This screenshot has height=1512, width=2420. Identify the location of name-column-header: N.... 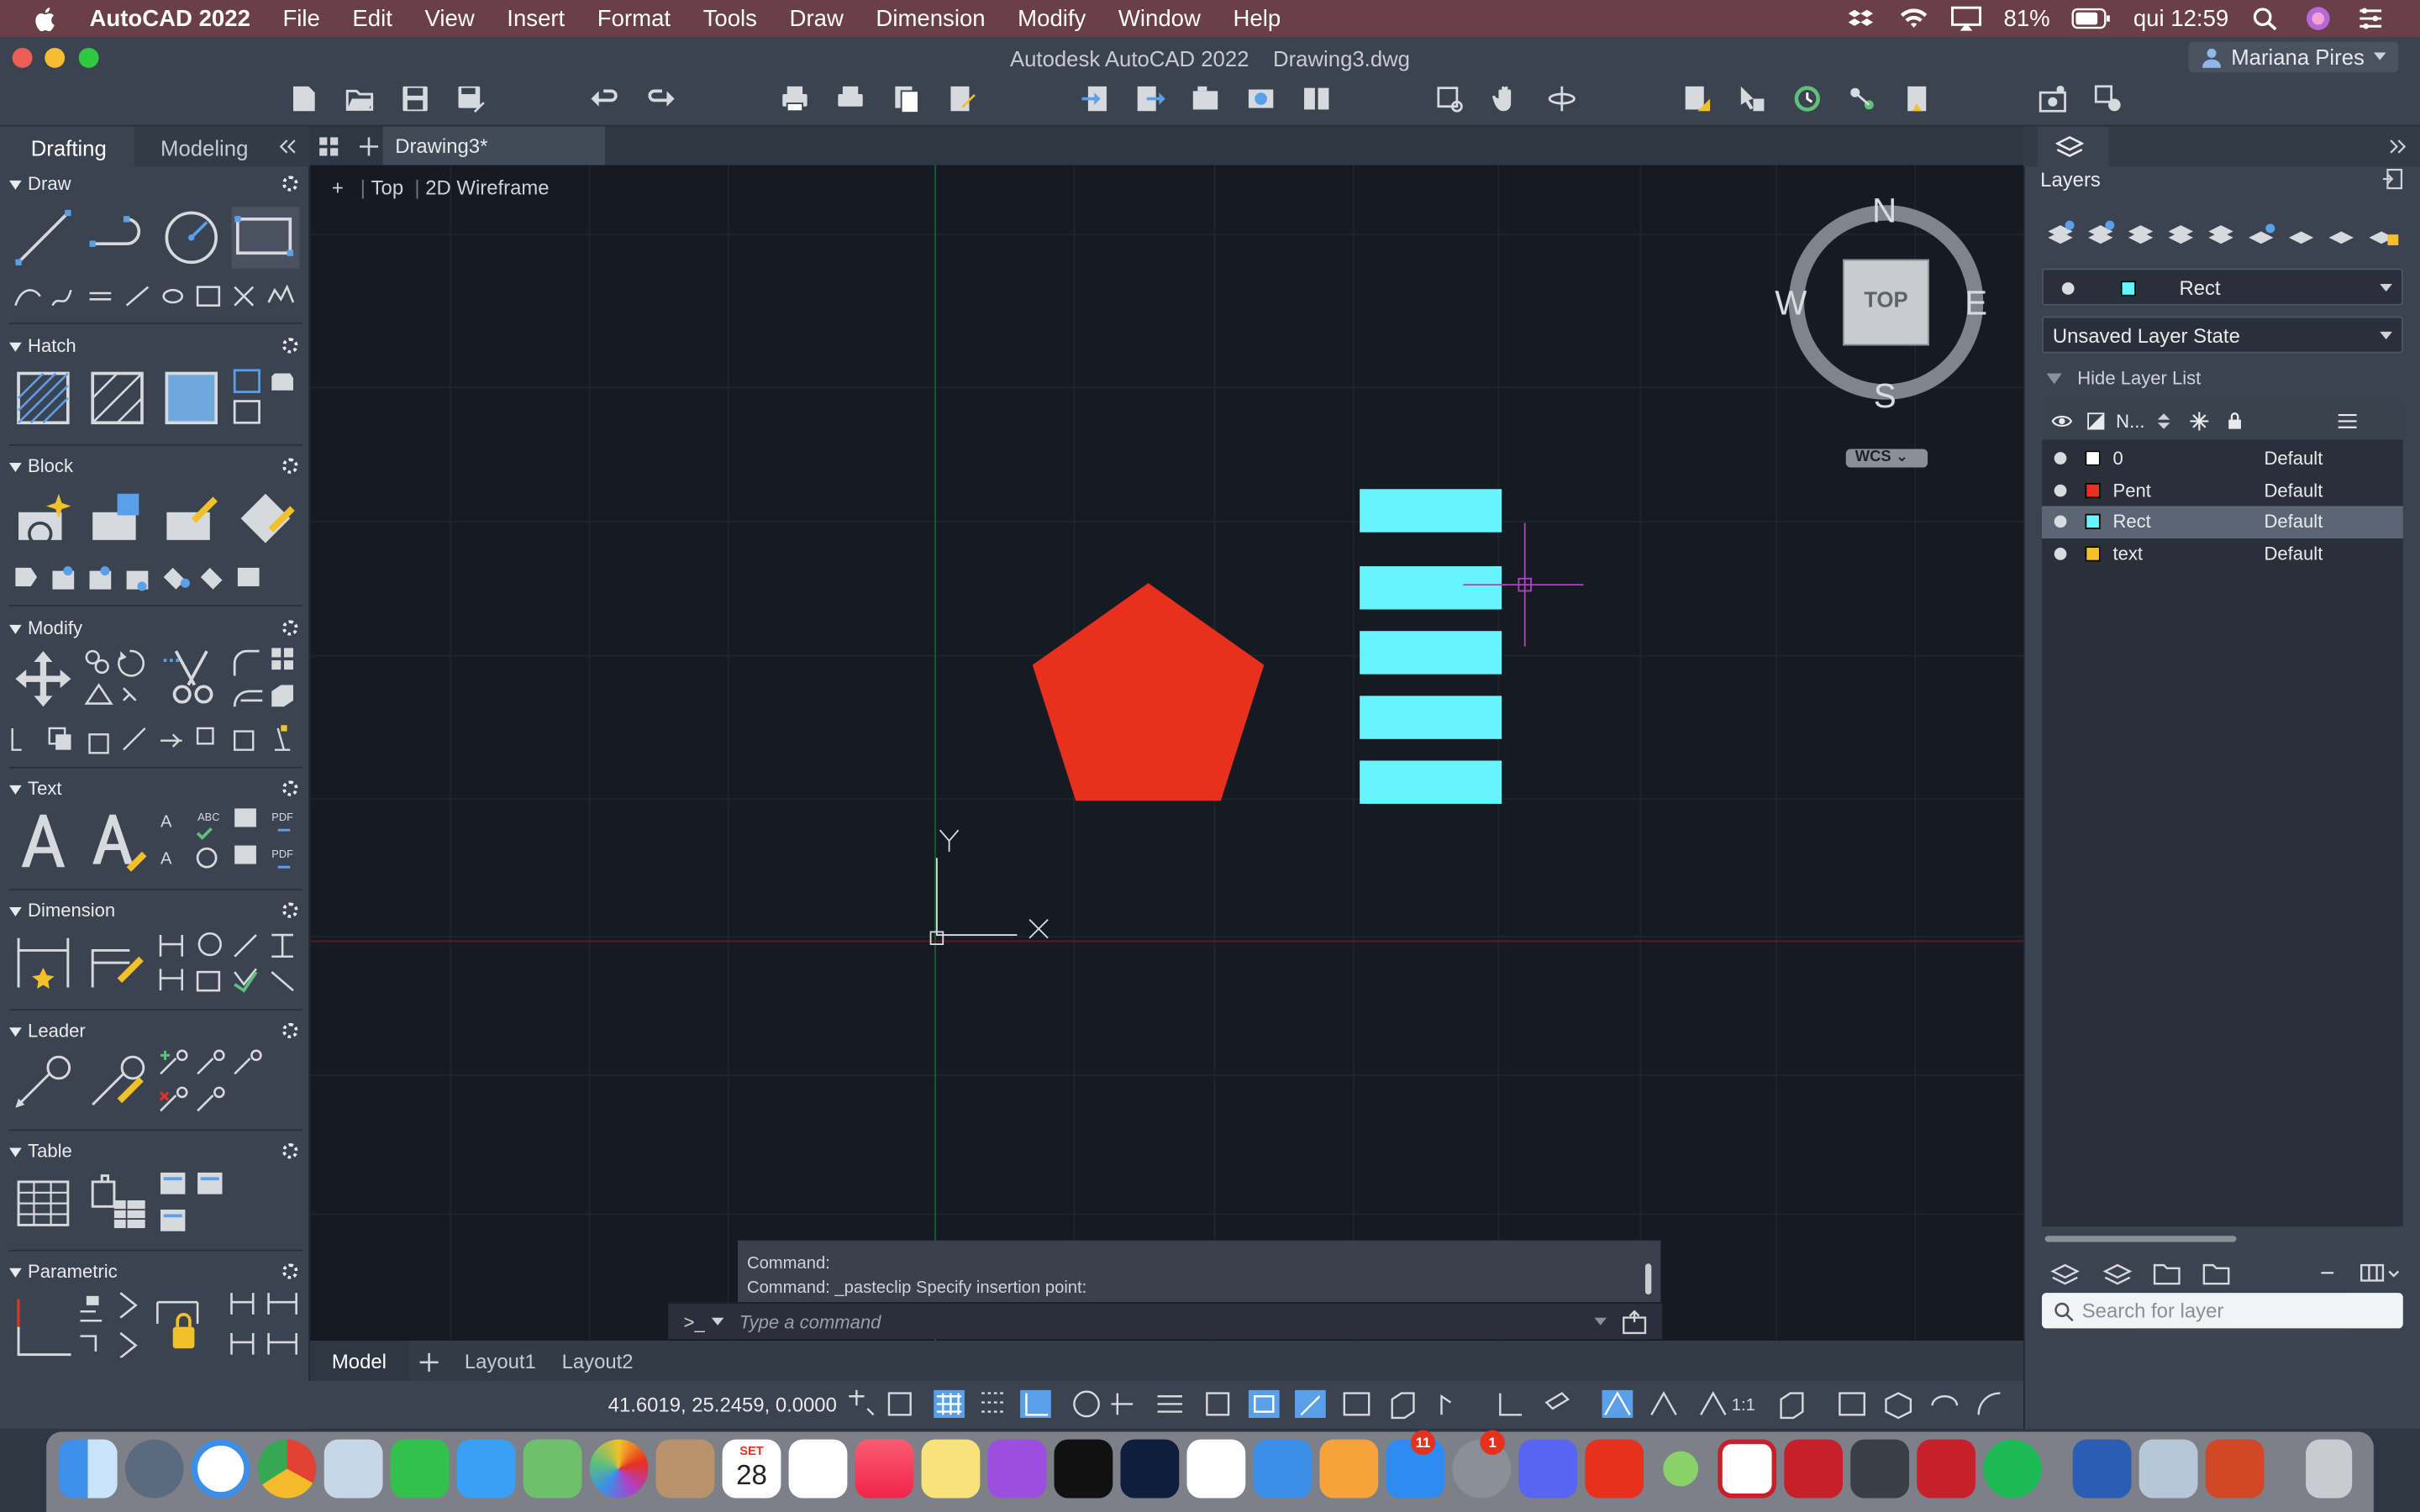
(2130, 422).